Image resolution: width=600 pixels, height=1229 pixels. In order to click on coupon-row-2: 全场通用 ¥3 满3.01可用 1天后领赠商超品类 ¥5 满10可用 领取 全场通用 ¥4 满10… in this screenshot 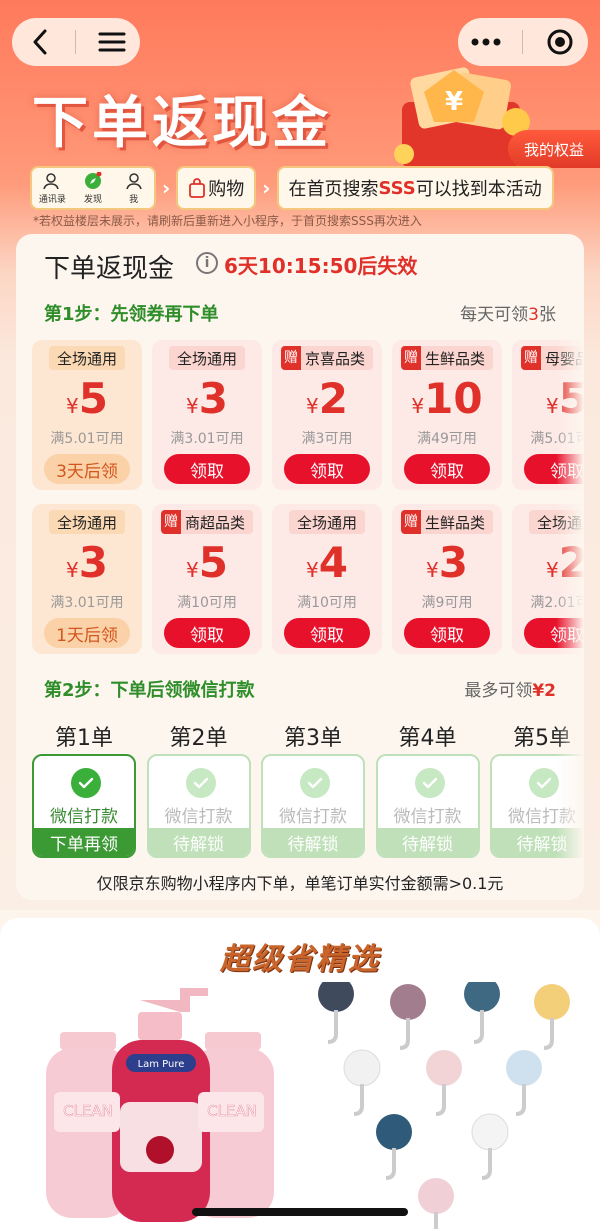, I will do `click(308, 579)`.